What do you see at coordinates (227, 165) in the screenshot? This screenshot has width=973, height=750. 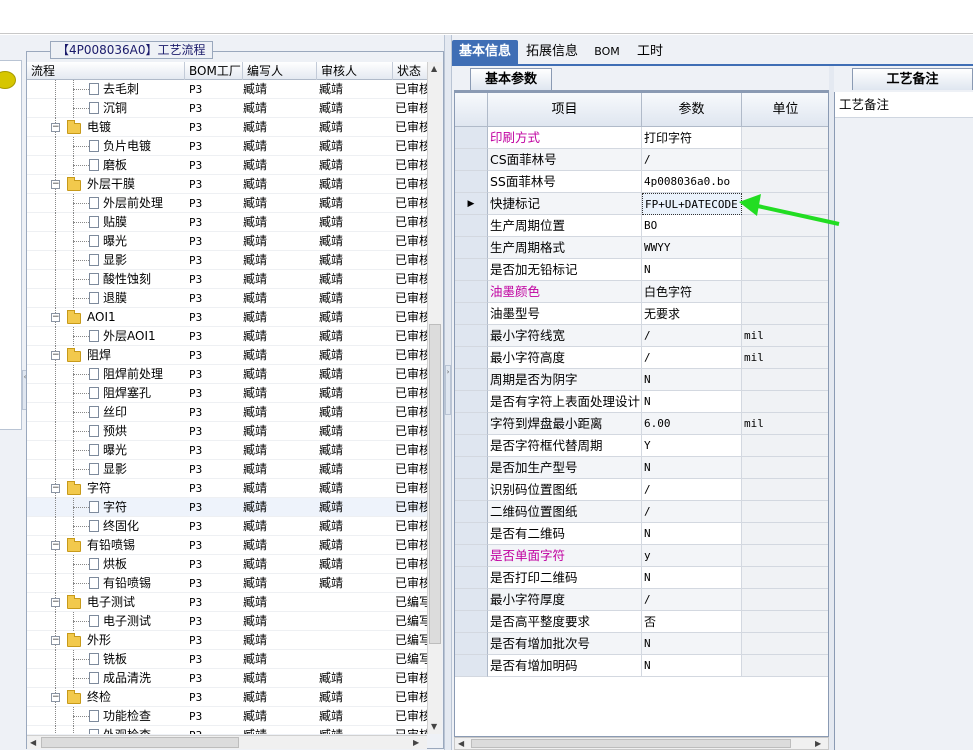 I see `tree-row: 磨板 P3 臧靖 臧靖 已审核` at bounding box center [227, 165].